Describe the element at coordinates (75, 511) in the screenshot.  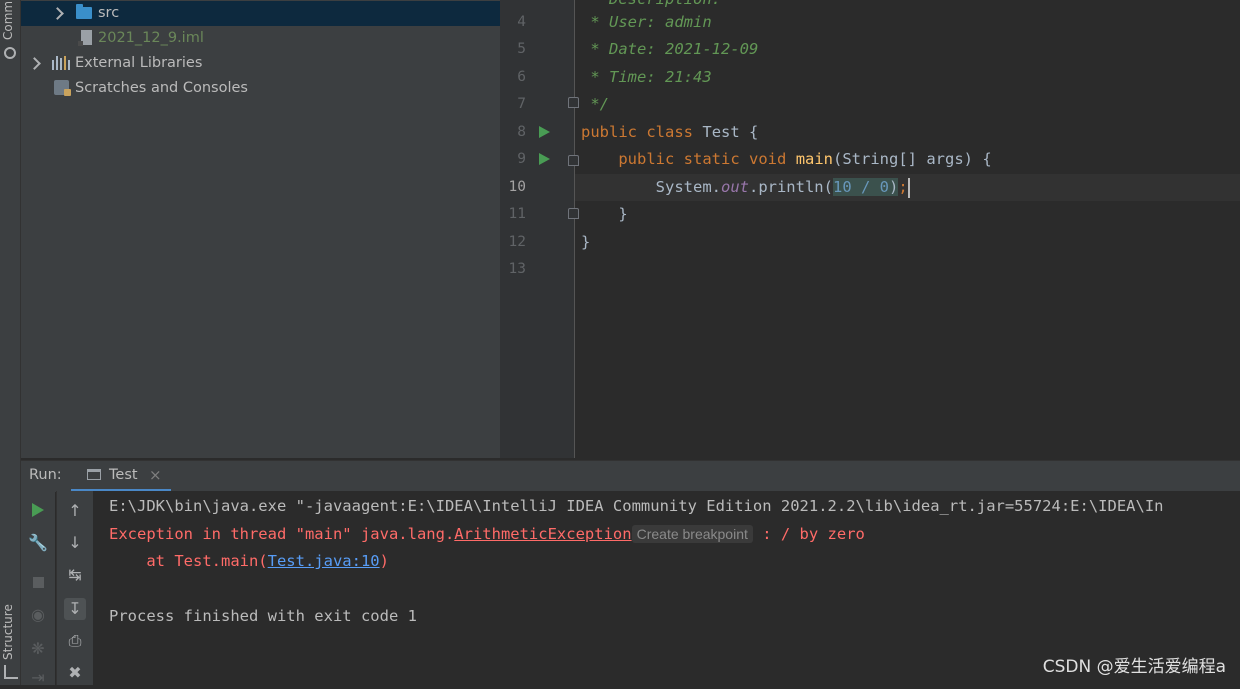
I see `arrow-up-icon: ↑` at that location.